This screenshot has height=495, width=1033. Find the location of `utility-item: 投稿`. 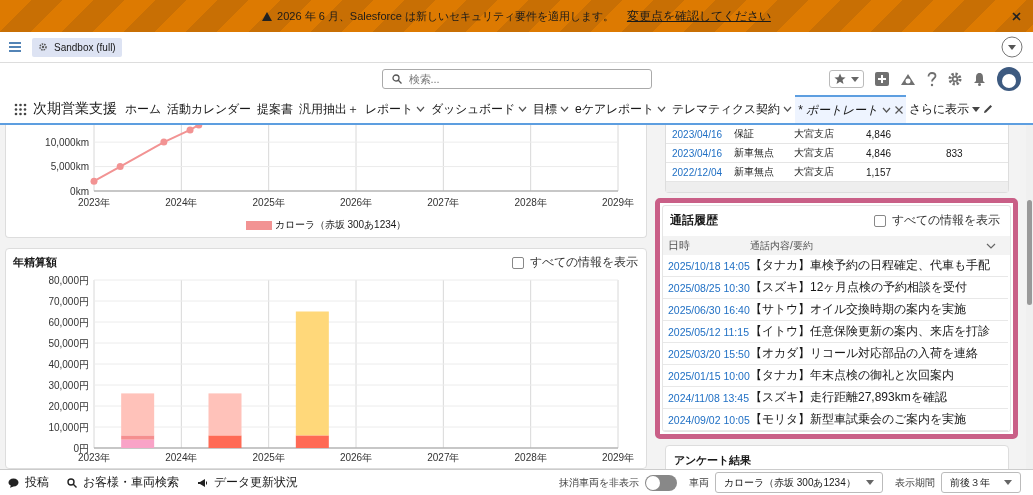

utility-item: 投稿 is located at coordinates (28, 482).